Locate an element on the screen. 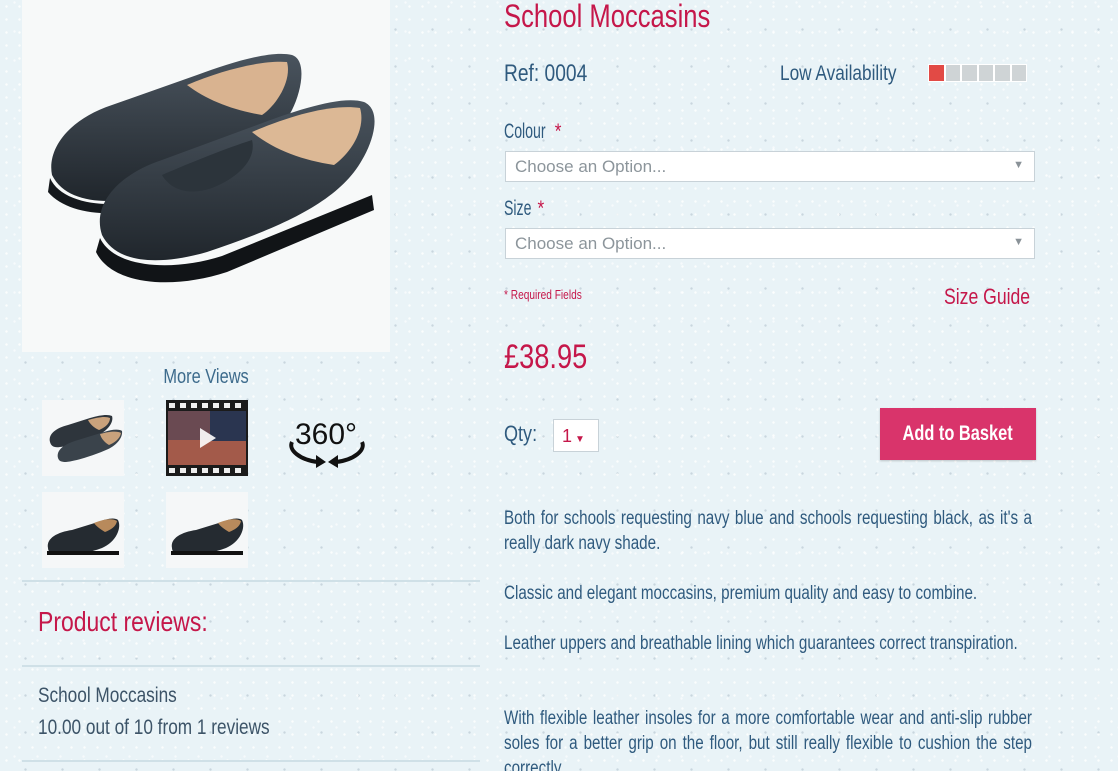 This screenshot has height=771, width=1118. required-fields-note: * Required Fields is located at coordinates (543, 294).